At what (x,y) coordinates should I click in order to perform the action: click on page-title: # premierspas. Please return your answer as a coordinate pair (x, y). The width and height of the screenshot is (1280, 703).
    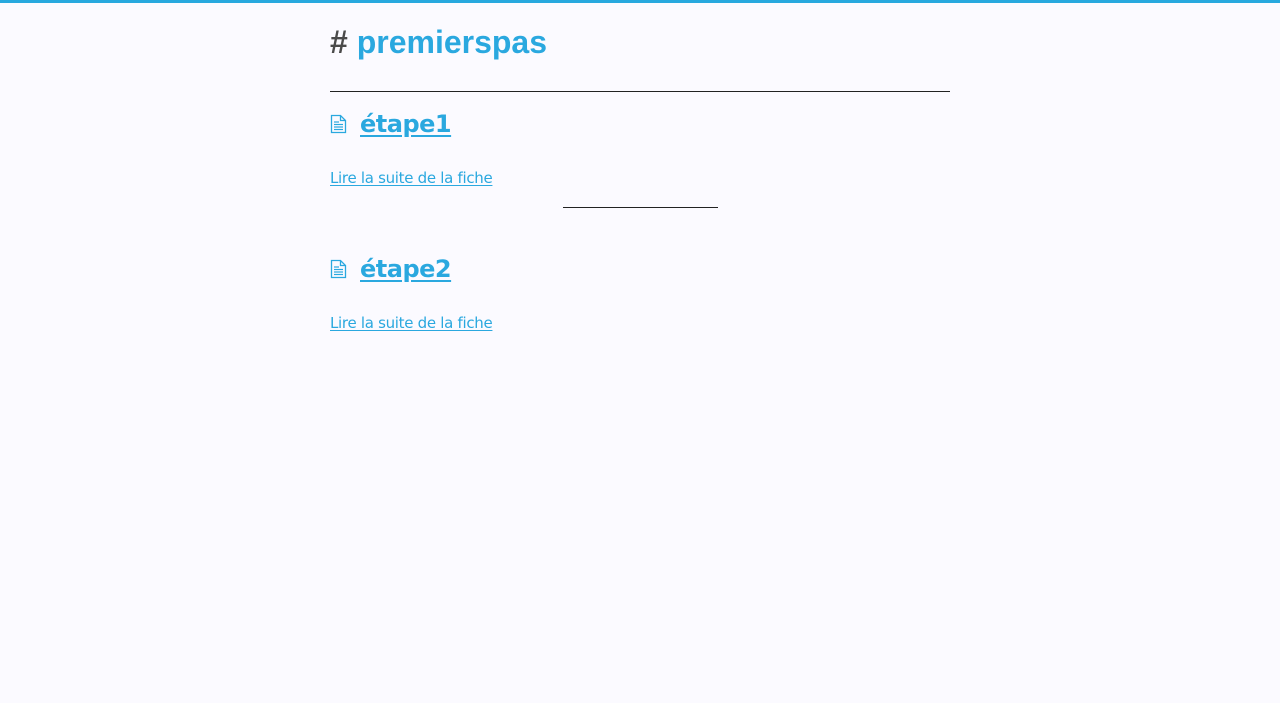
    Looking at the image, I should click on (438, 42).